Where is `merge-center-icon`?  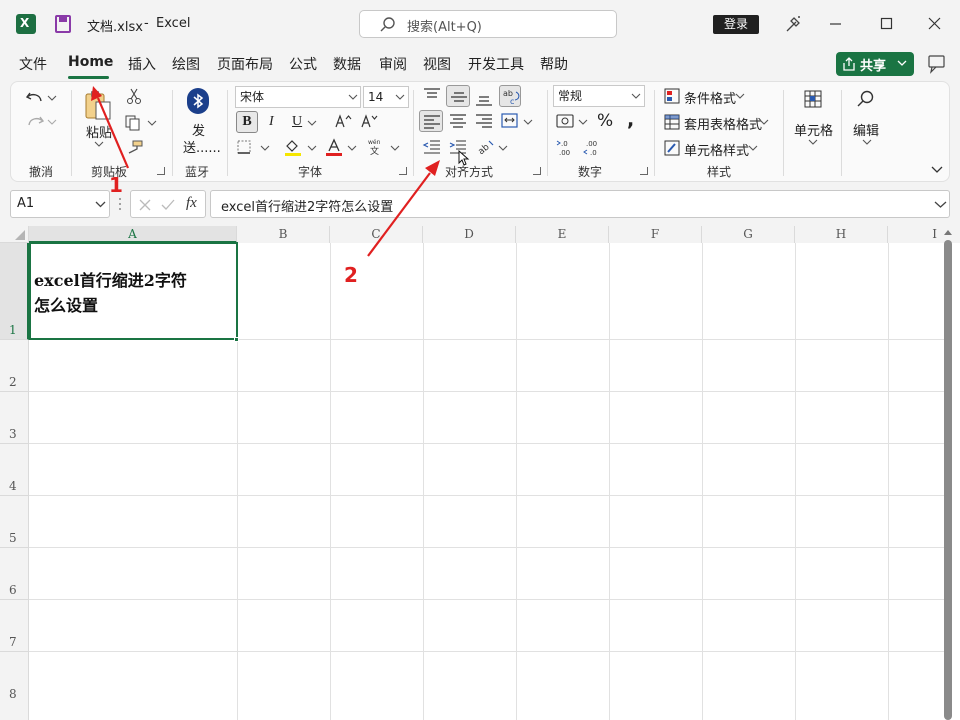
merge-center-icon is located at coordinates (510, 121).